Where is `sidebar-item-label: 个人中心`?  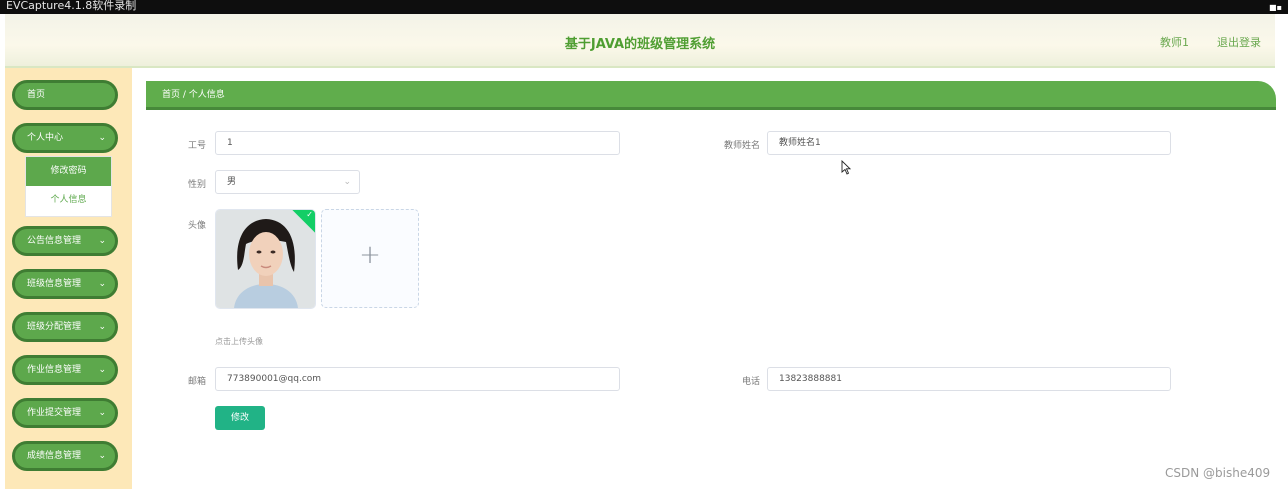 sidebar-item-label: 个人中心 is located at coordinates (45, 138).